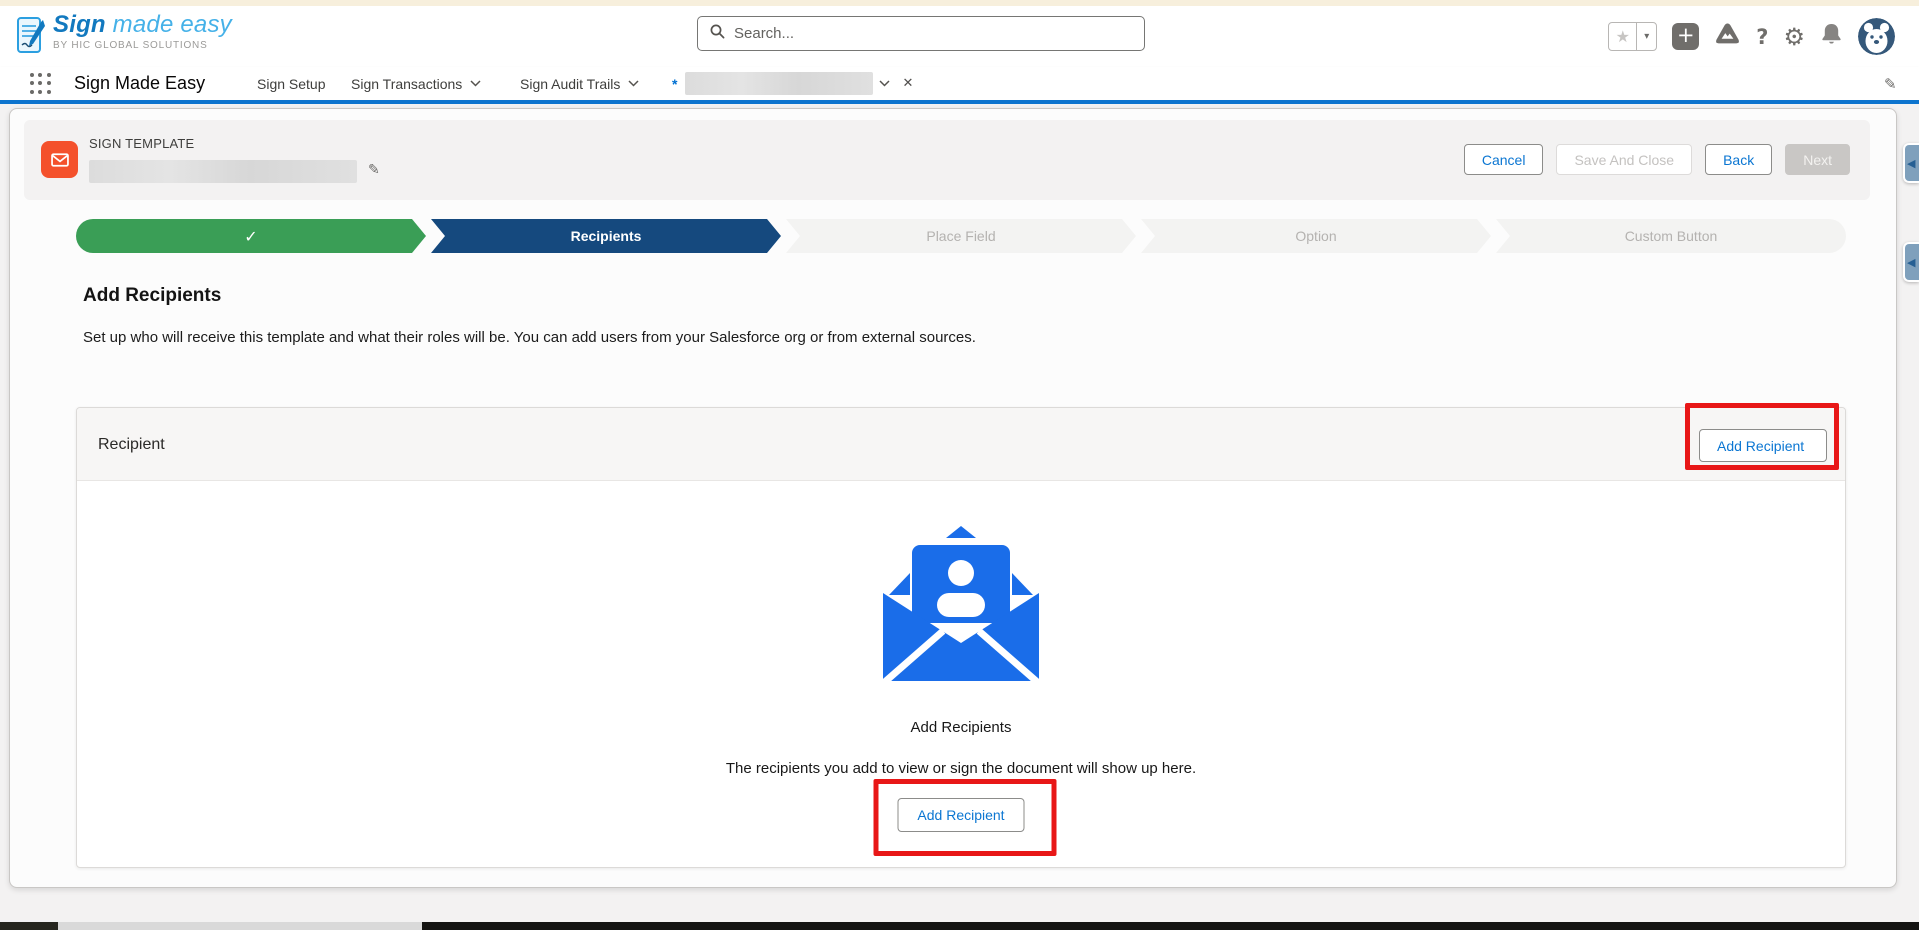 The width and height of the screenshot is (1919, 930). What do you see at coordinates (961, 606) in the screenshot?
I see `mail-recipient-illustration` at bounding box center [961, 606].